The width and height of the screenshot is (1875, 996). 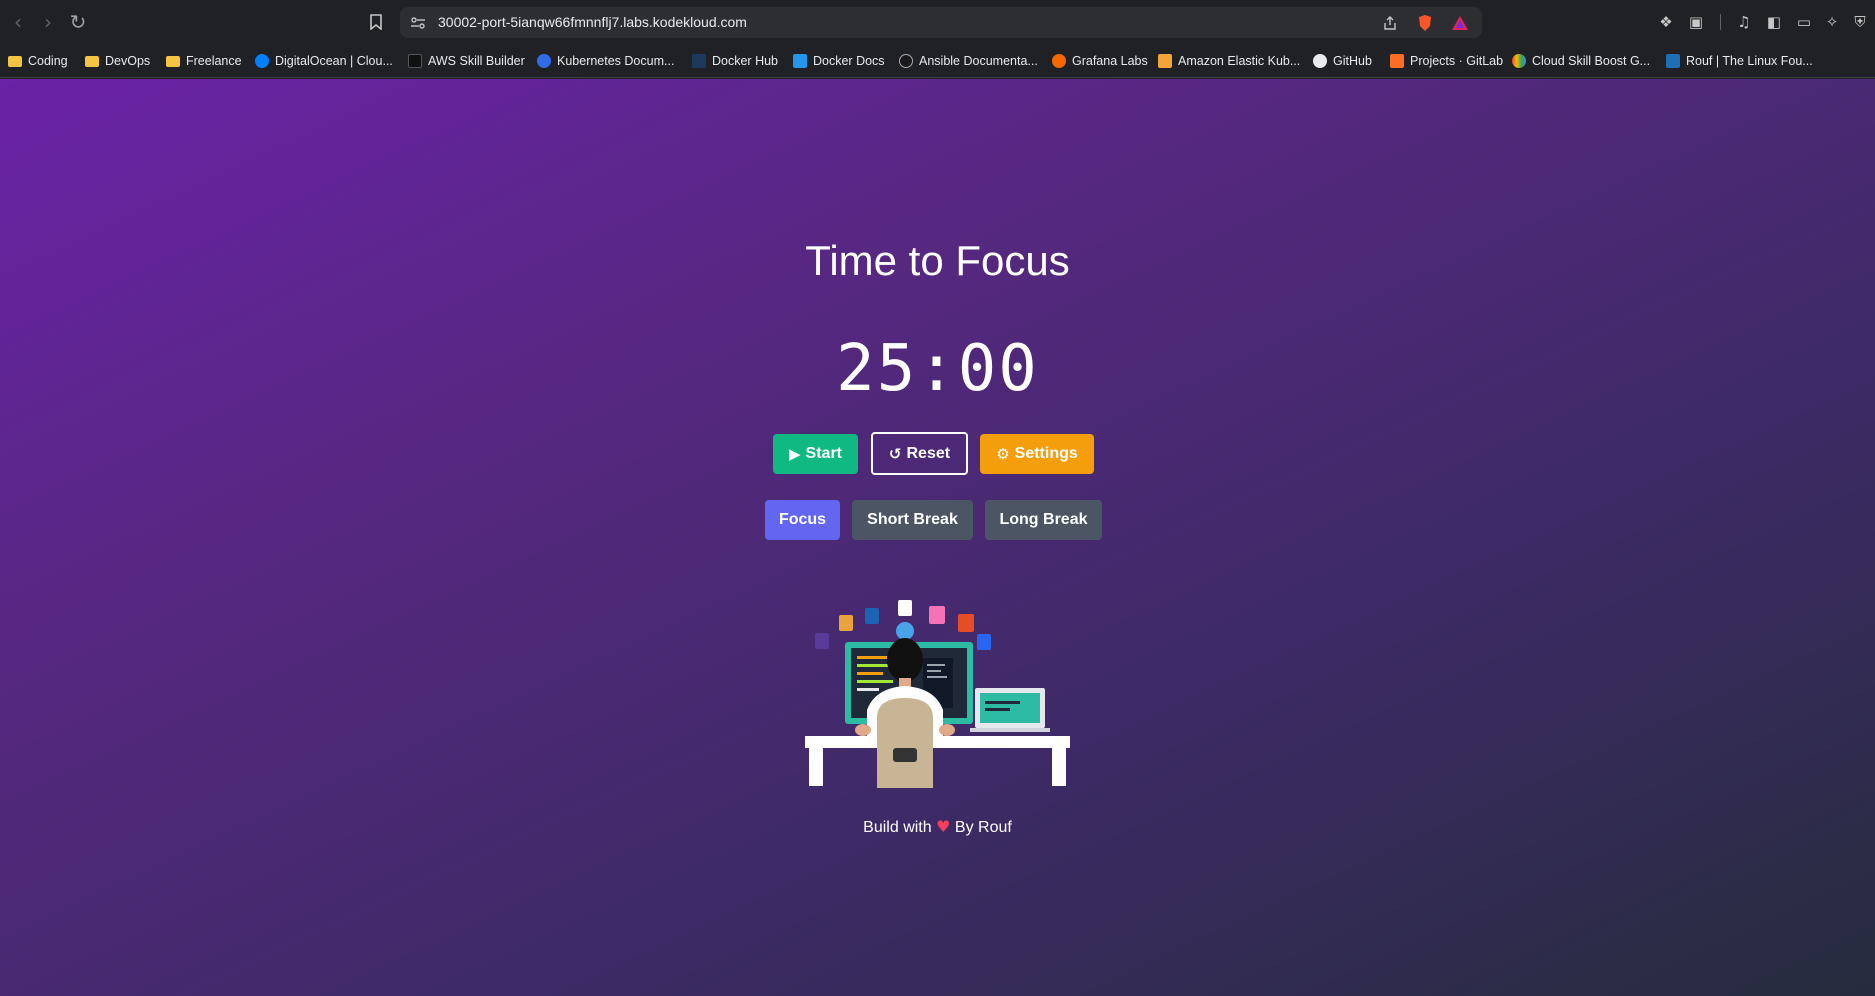 What do you see at coordinates (48, 61) in the screenshot?
I see `bookmark-label: Coding` at bounding box center [48, 61].